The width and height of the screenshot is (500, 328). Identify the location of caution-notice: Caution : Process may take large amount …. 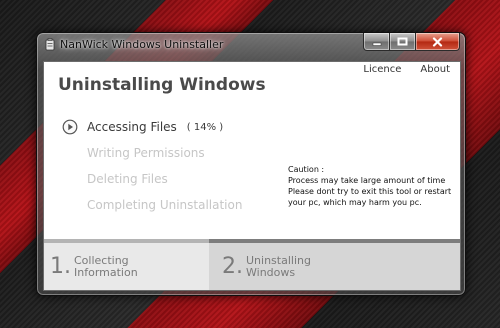
(373, 186).